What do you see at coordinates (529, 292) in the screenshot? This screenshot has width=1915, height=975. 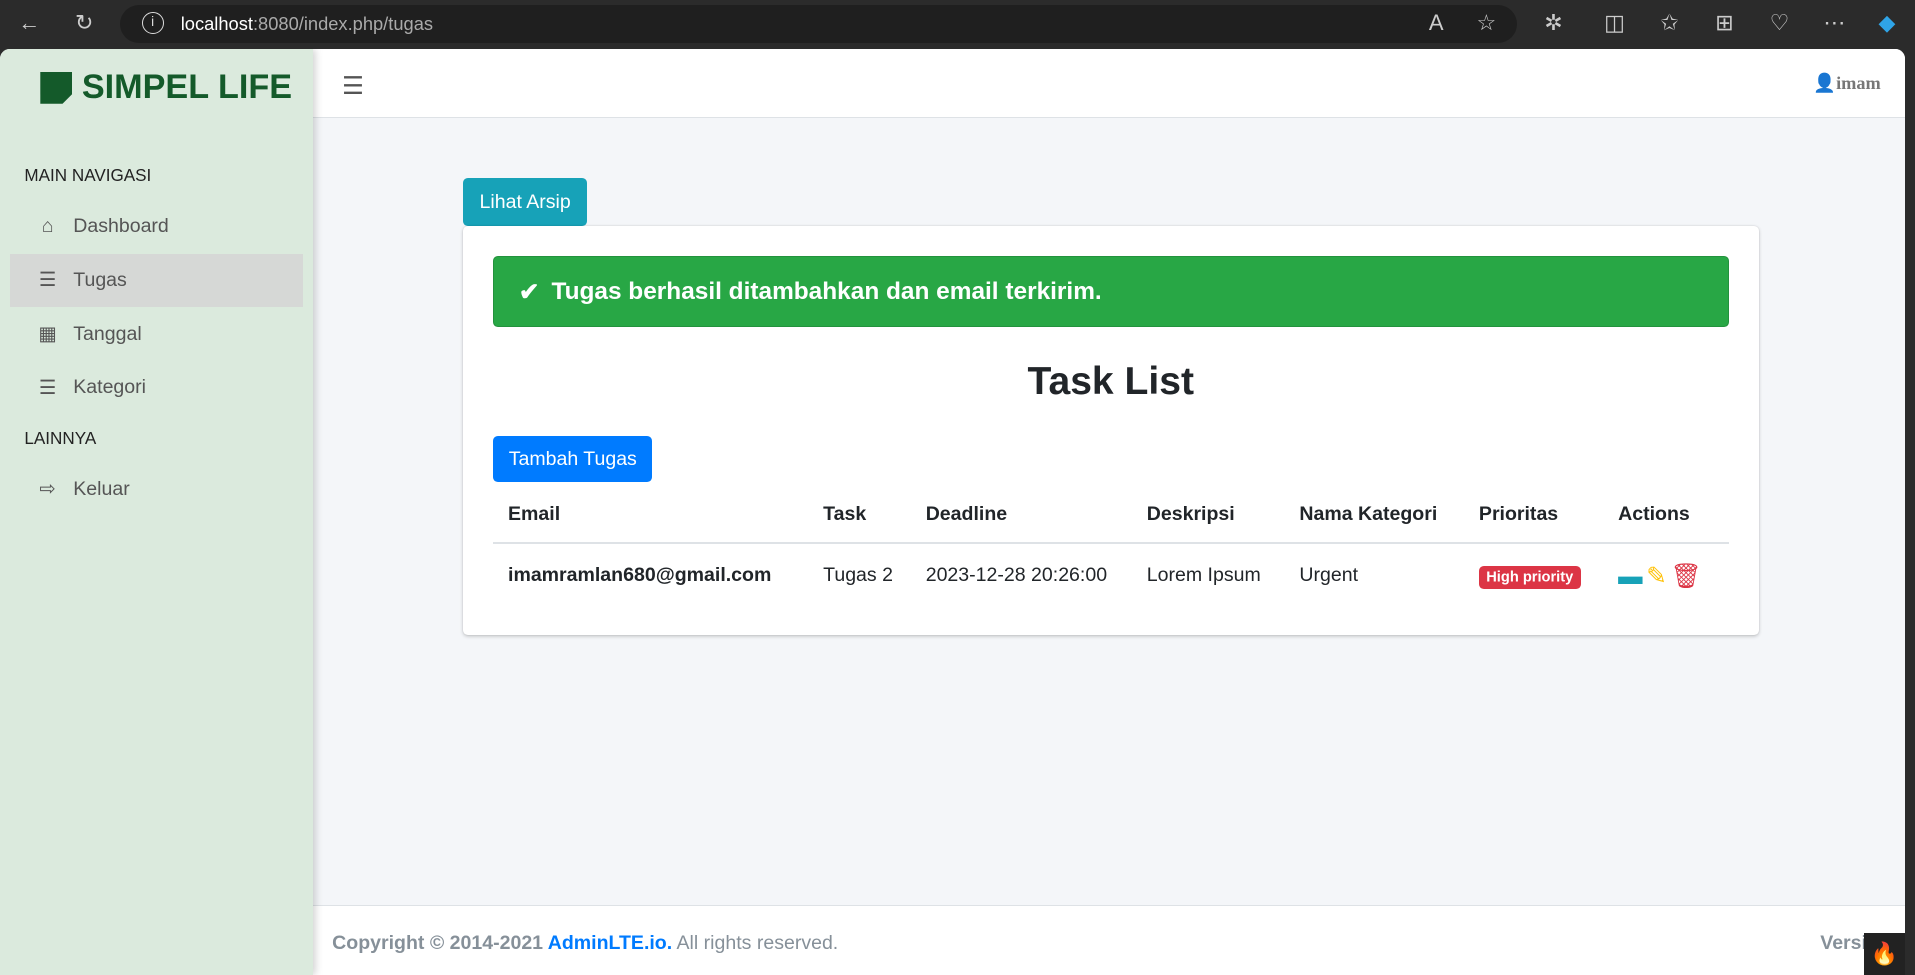 I see `check-icon: ✔` at bounding box center [529, 292].